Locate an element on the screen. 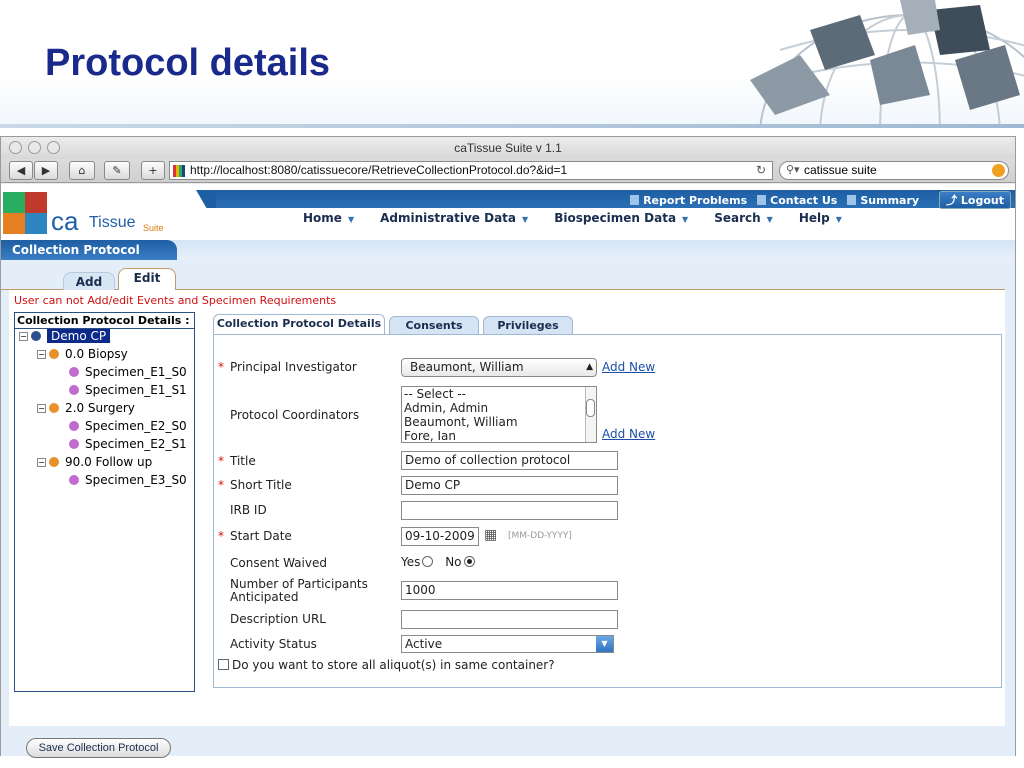  nav-search: Search ▼ is located at coordinates (743, 218).